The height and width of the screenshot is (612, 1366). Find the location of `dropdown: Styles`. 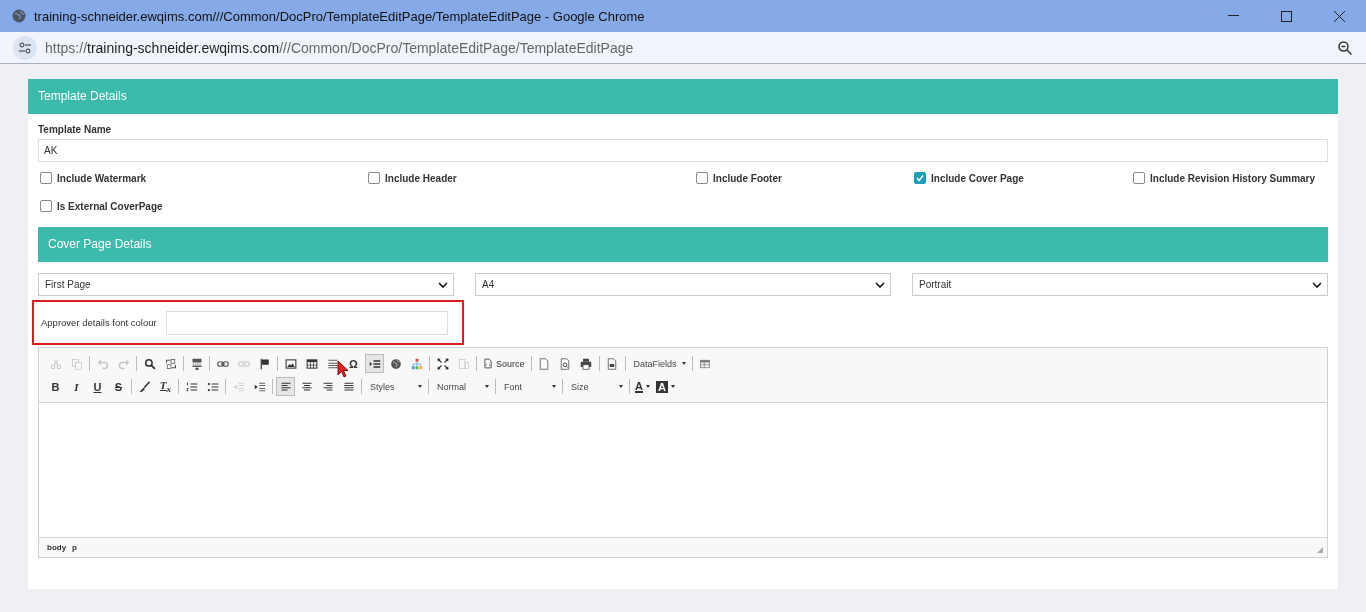

dropdown: Styles is located at coordinates (395, 386).